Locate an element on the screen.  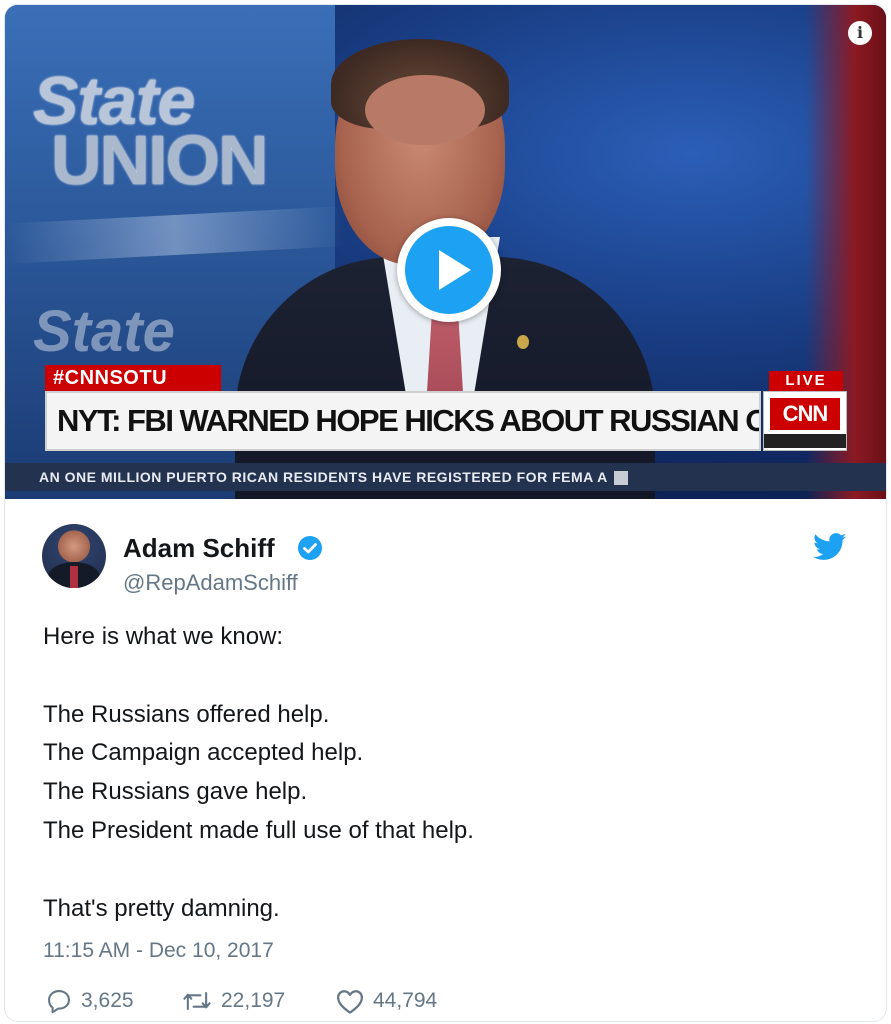
speaker-face is located at coordinates (425, 110).